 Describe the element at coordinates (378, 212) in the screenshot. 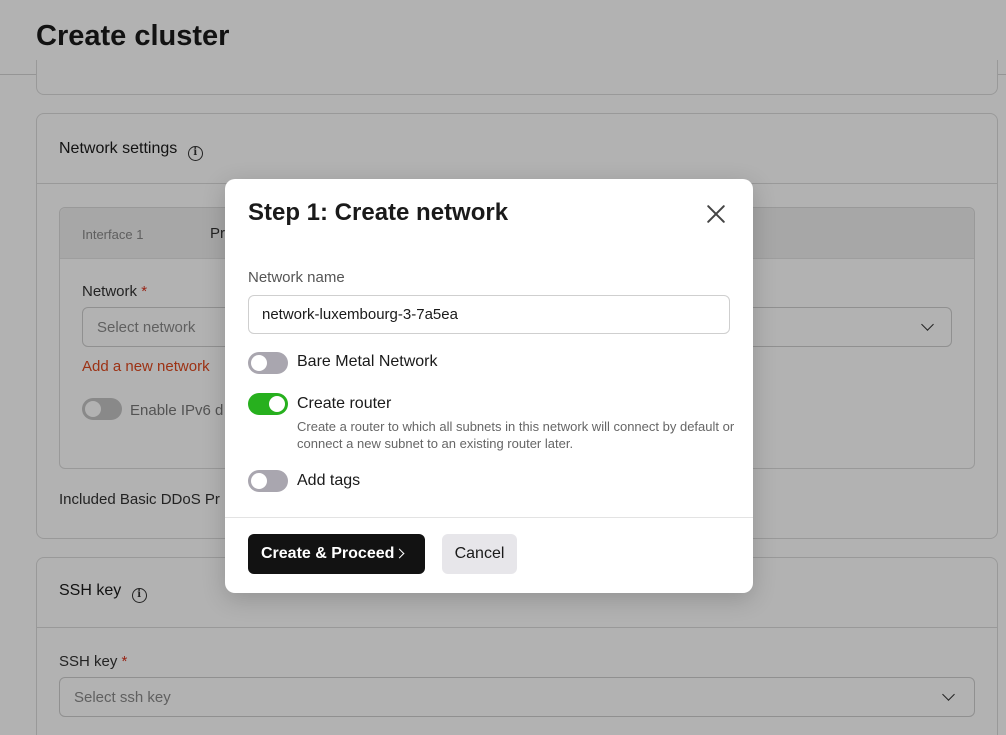

I see `modal-title: Step 1: Create network` at that location.